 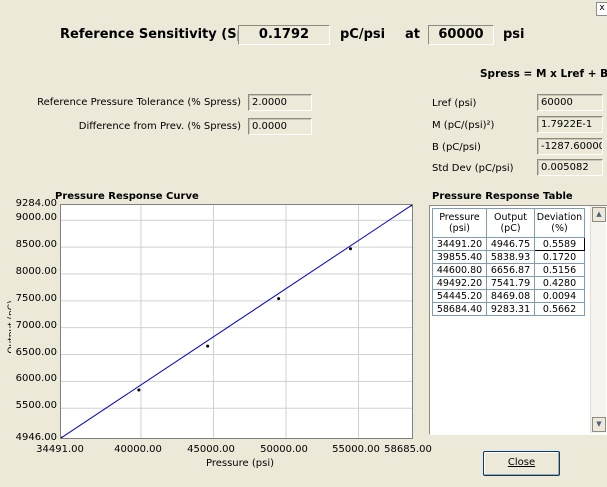 I want to click on table-row: 39855.40 5838.93 0.1720, so click(x=508, y=257).